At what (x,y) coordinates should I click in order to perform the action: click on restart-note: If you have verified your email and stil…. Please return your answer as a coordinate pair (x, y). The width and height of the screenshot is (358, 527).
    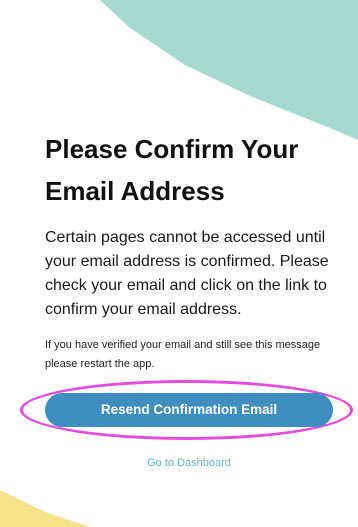
    Looking at the image, I should click on (183, 354).